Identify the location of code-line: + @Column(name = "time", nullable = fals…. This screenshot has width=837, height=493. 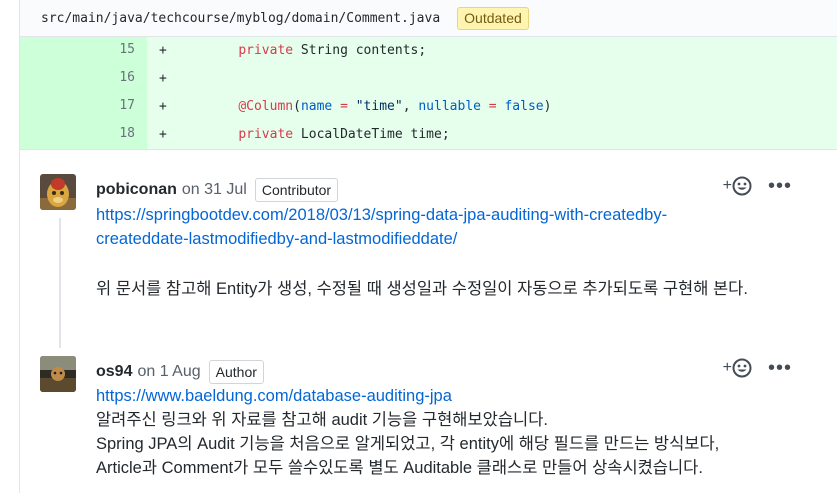
(492, 107).